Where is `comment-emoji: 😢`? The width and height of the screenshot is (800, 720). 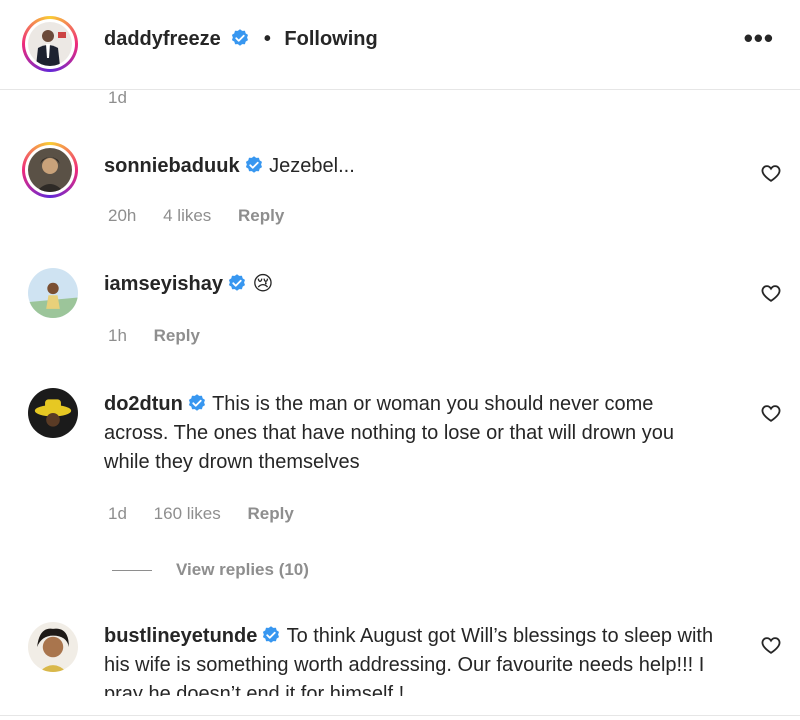 comment-emoji: 😢 is located at coordinates (263, 284).